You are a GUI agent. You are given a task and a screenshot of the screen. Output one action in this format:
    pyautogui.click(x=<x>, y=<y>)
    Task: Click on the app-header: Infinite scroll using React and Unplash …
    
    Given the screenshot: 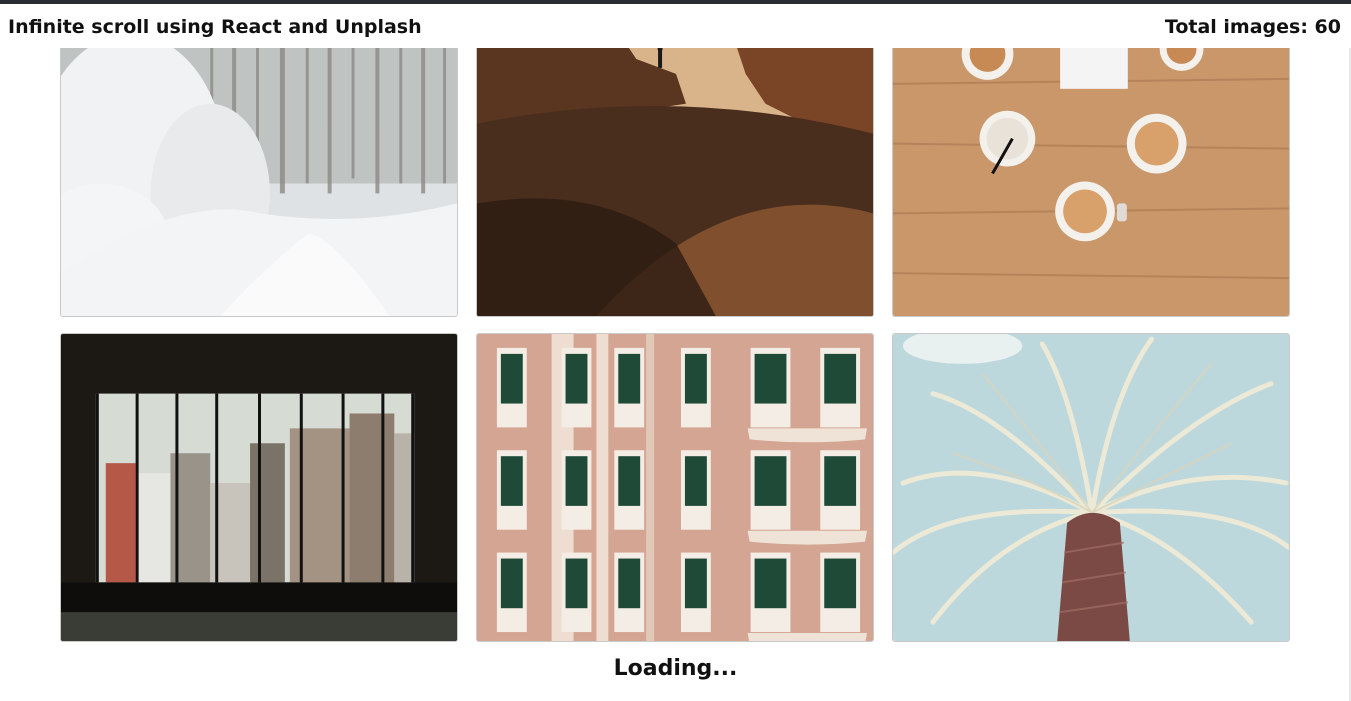 What is the action you would take?
    pyautogui.click(x=675, y=26)
    